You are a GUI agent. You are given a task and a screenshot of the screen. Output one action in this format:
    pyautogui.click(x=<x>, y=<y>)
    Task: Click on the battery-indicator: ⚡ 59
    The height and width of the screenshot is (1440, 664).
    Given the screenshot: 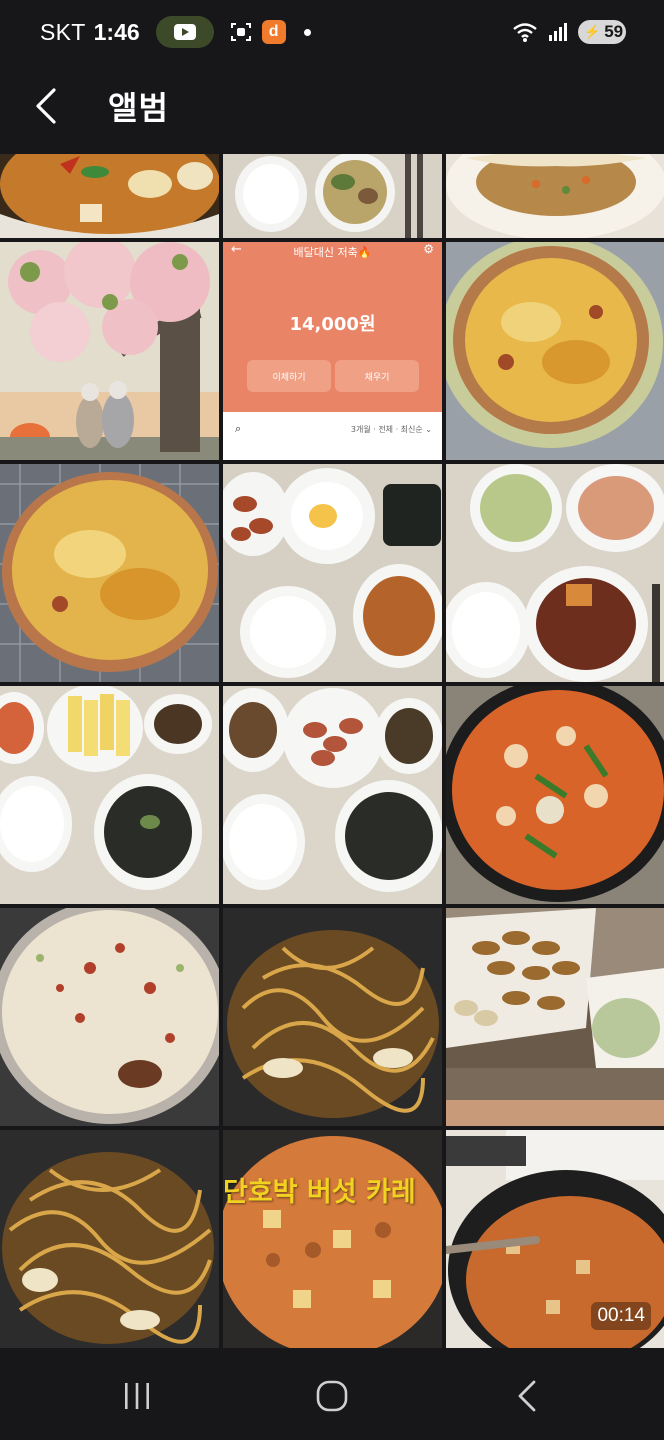 What is the action you would take?
    pyautogui.click(x=602, y=32)
    